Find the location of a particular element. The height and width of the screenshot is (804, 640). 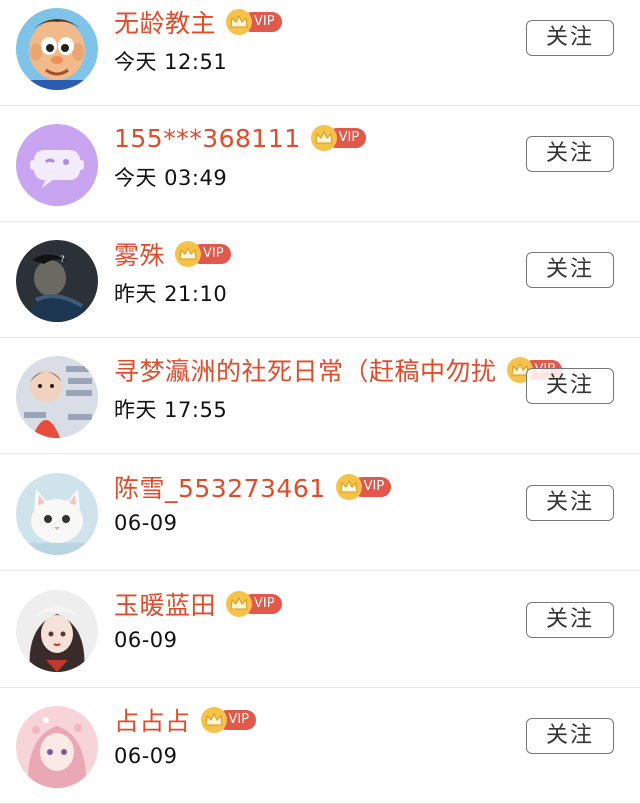

visit-time: 今天 12:51 is located at coordinates (171, 62).